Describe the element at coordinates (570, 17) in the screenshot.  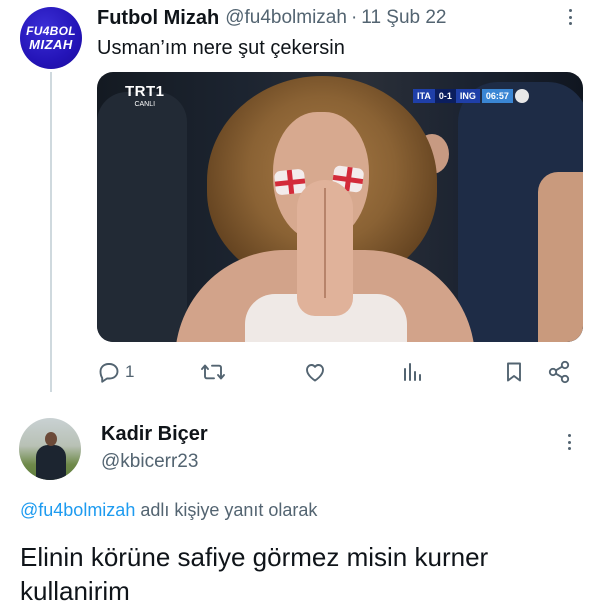
I see `tweet-more-icon` at that location.